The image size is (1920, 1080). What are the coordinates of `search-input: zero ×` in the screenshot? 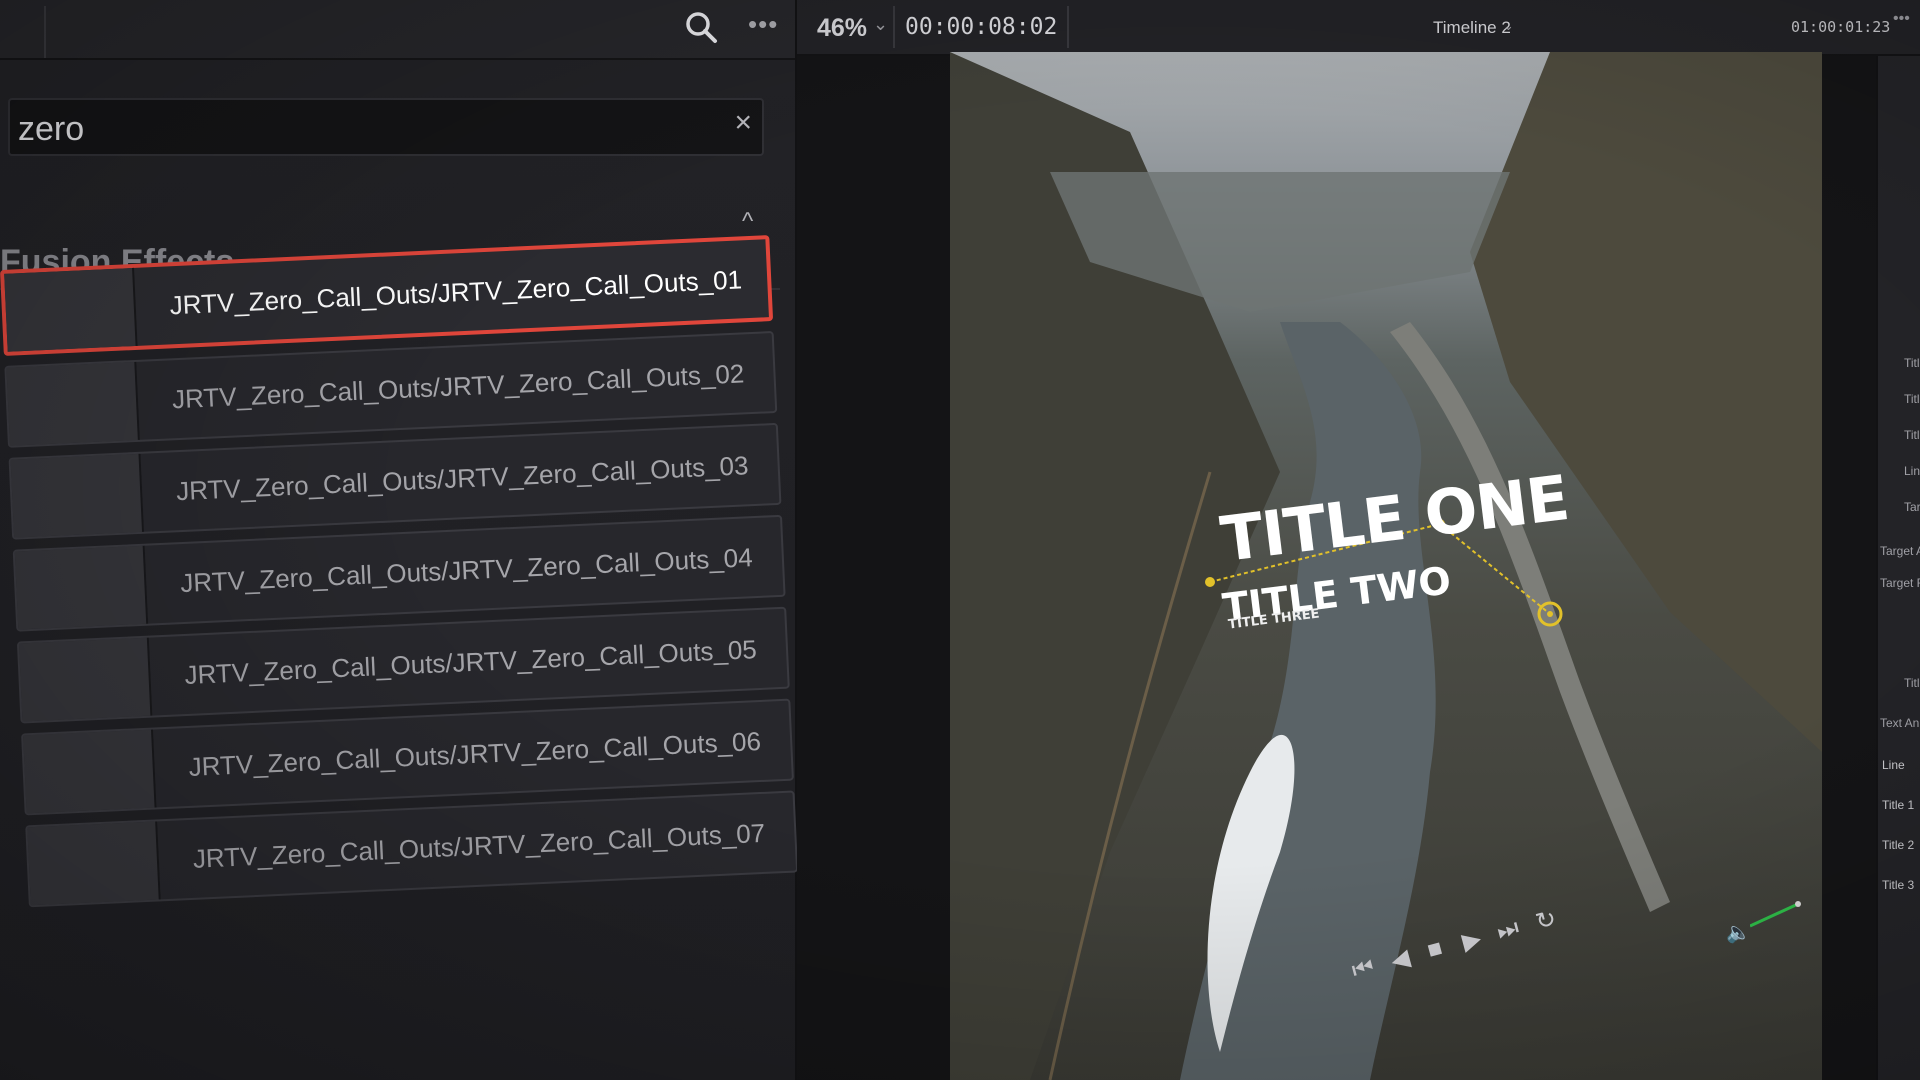 It's located at (386, 127).